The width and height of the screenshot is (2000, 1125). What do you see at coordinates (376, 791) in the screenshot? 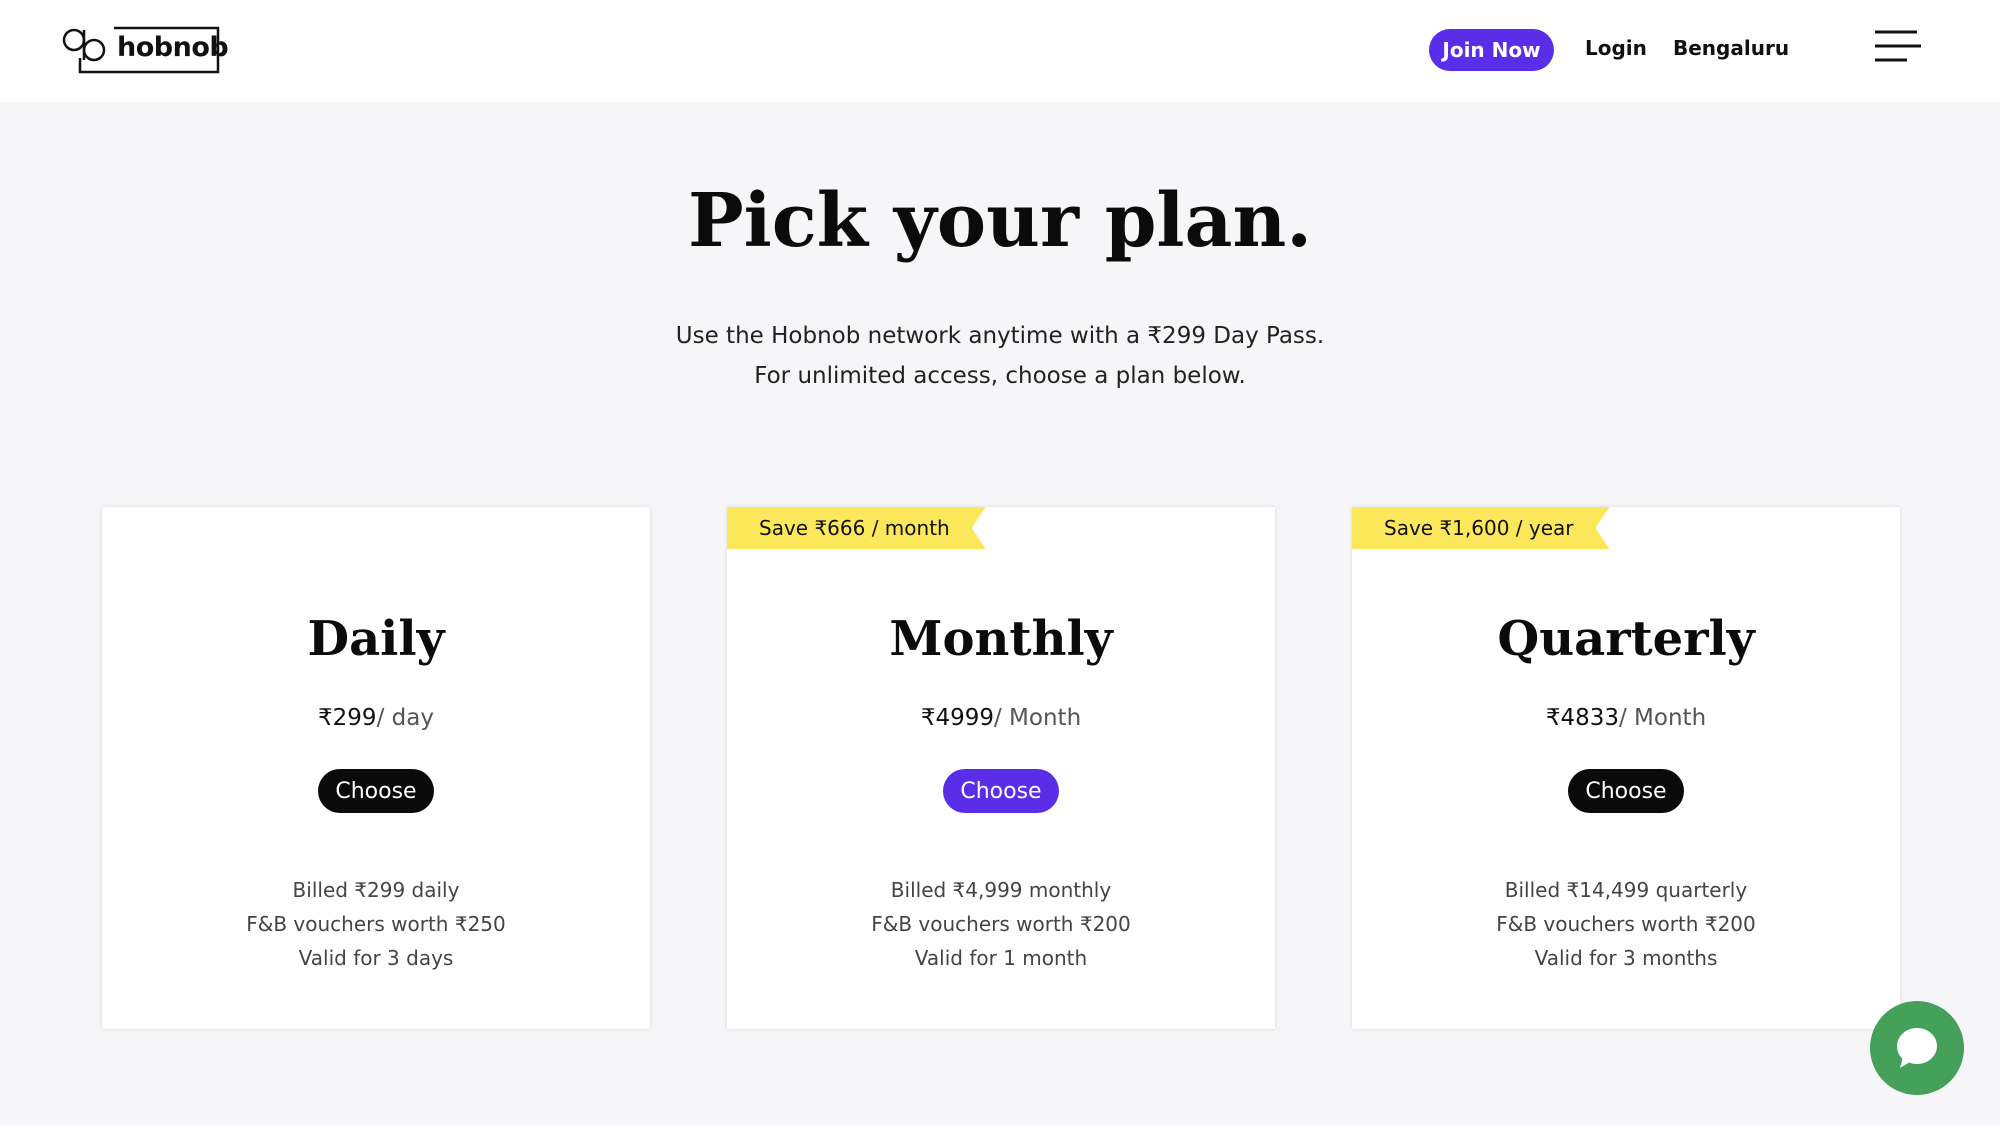
I see `choose-daily-button: Choose` at bounding box center [376, 791].